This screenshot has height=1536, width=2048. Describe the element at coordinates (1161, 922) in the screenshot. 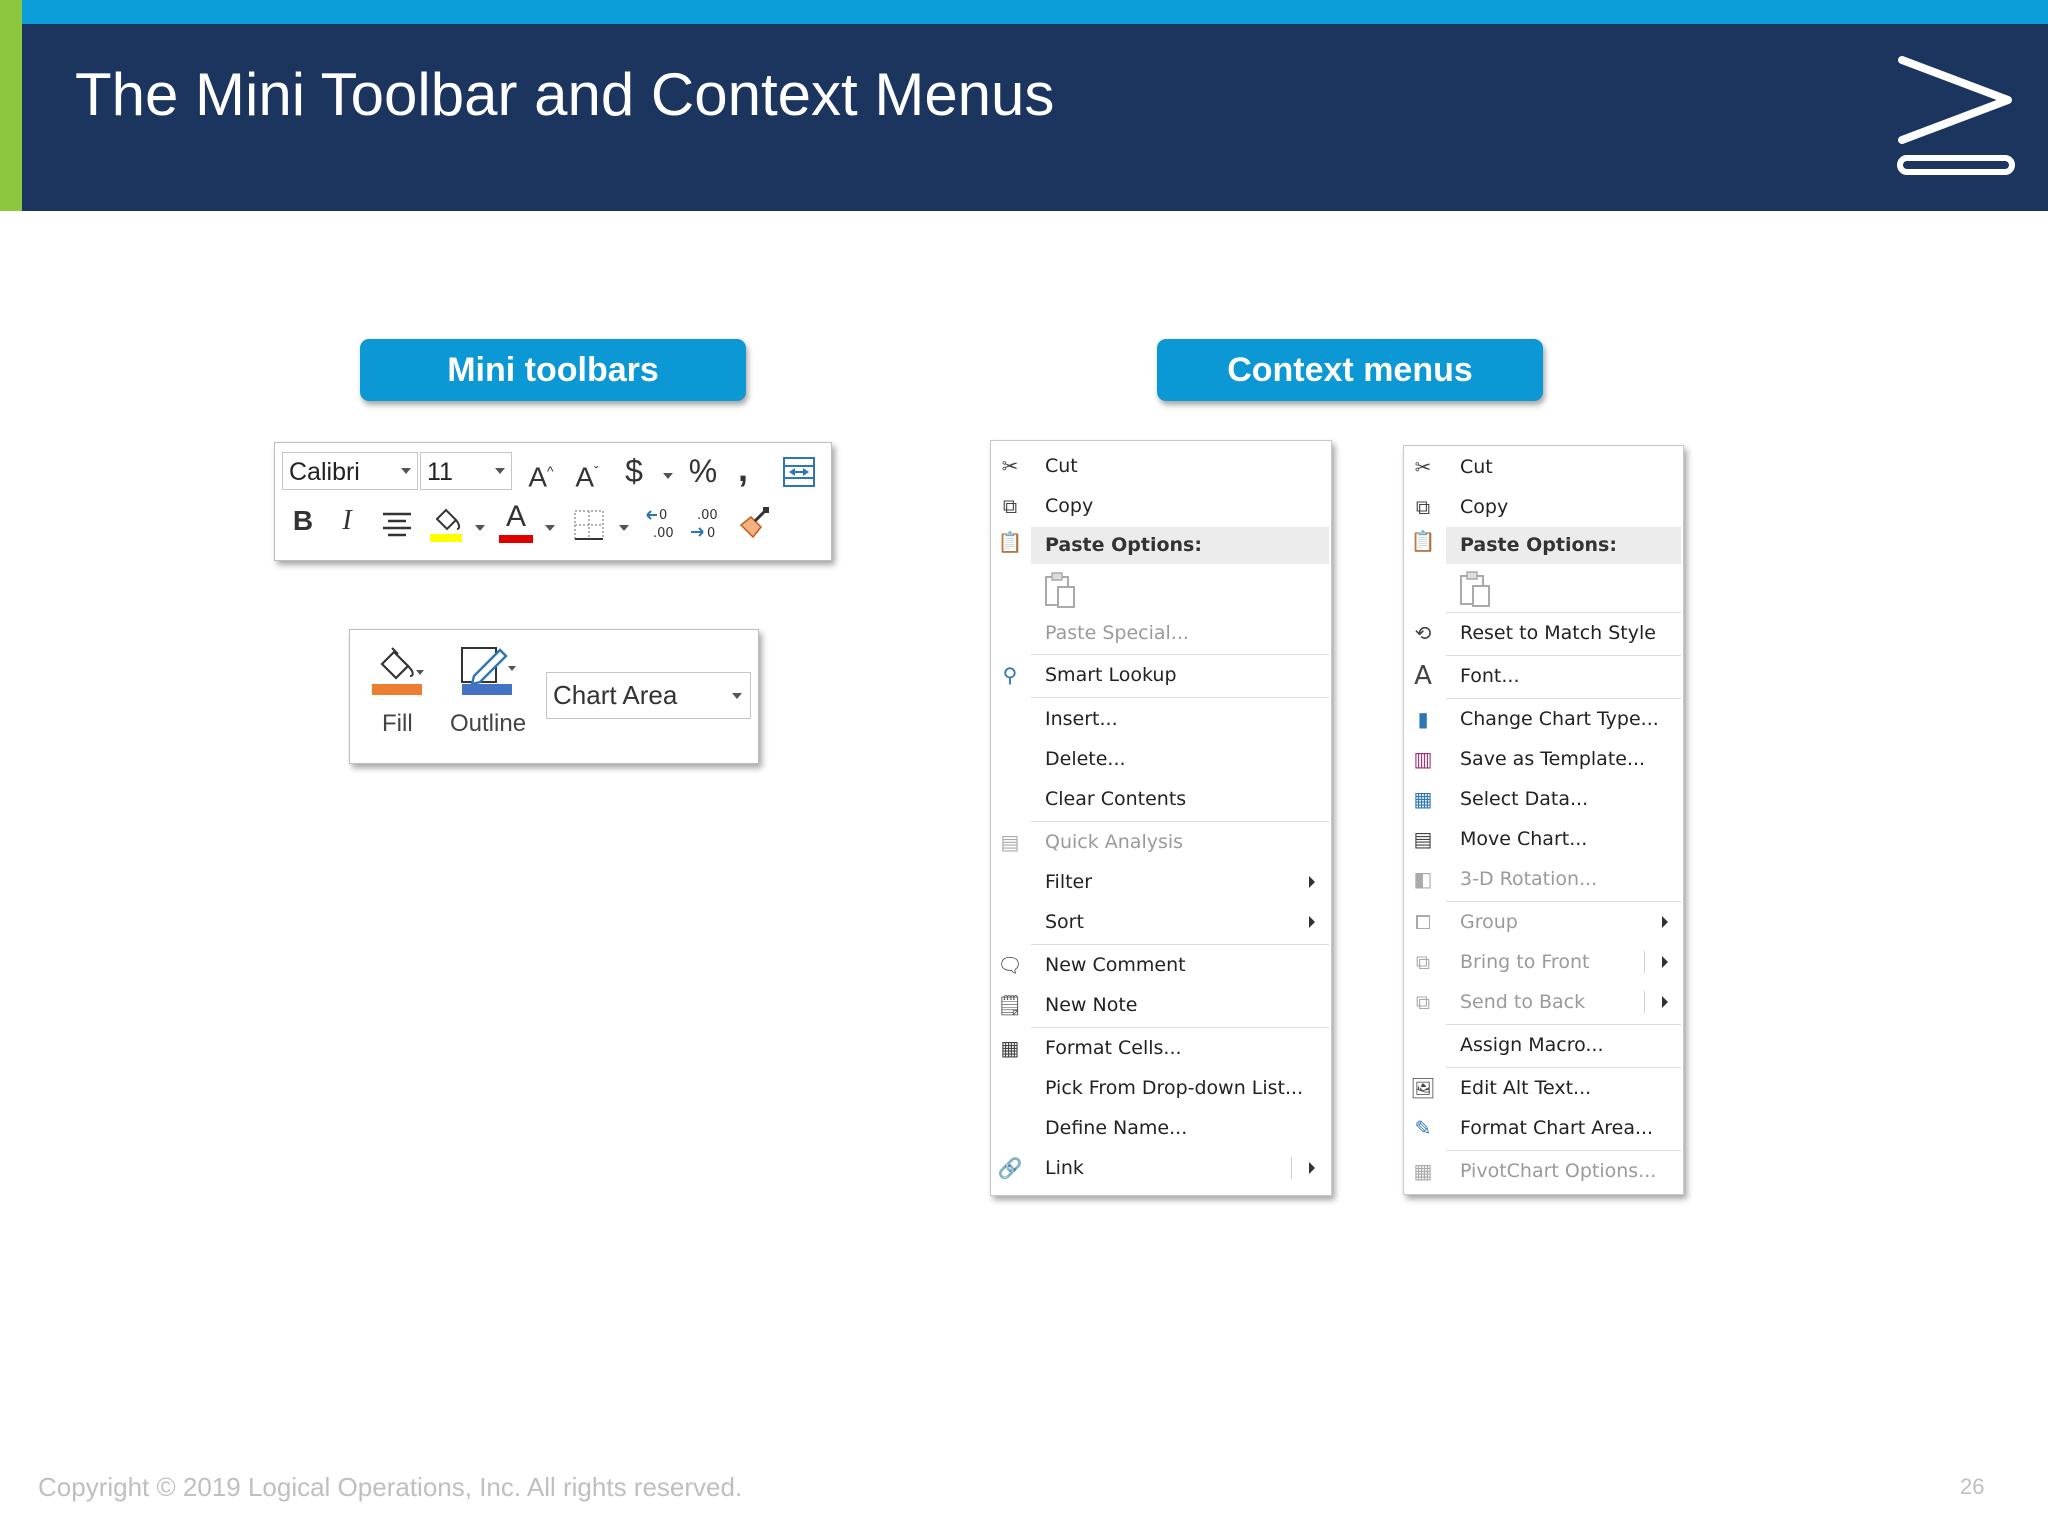

I see `menu-item-sort: Sort` at that location.